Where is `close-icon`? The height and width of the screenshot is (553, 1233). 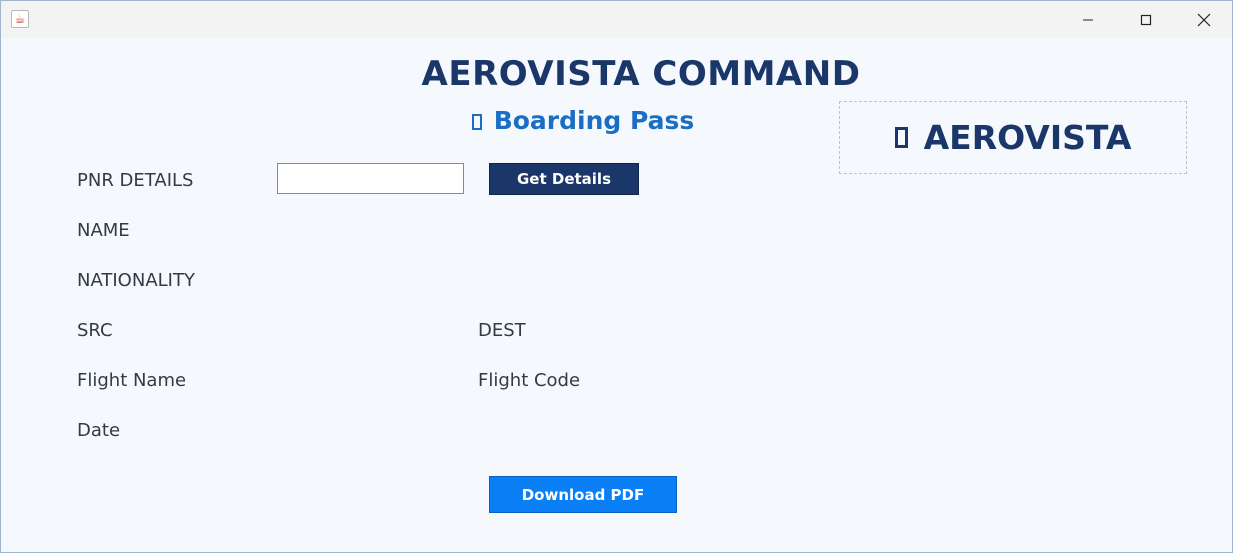 close-icon is located at coordinates (1204, 19).